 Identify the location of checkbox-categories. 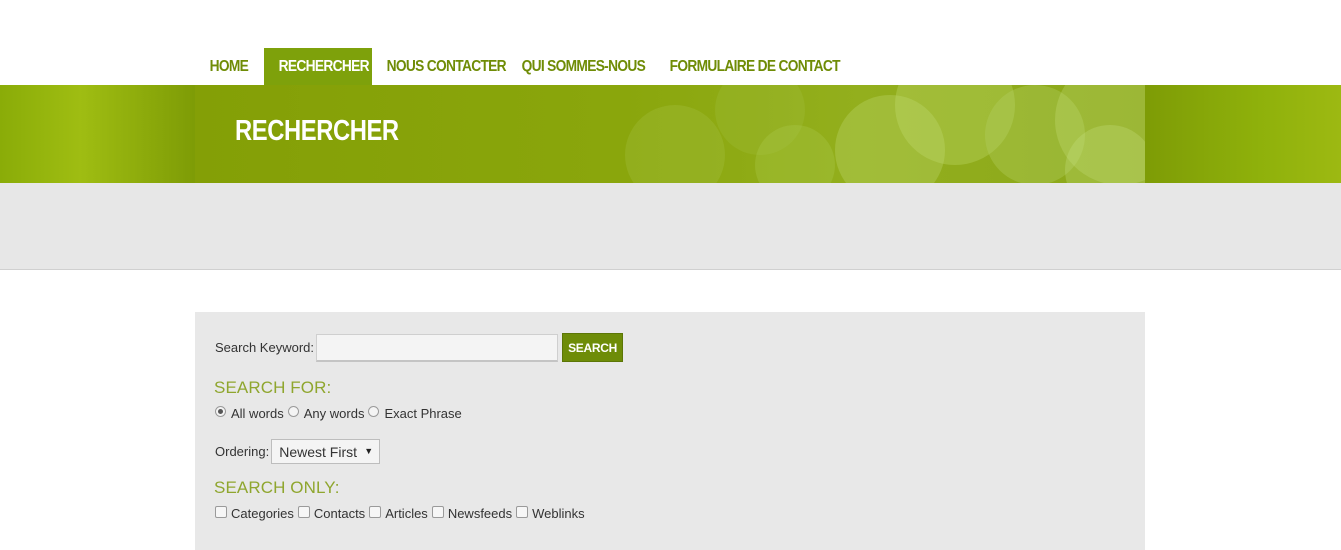
(221, 511).